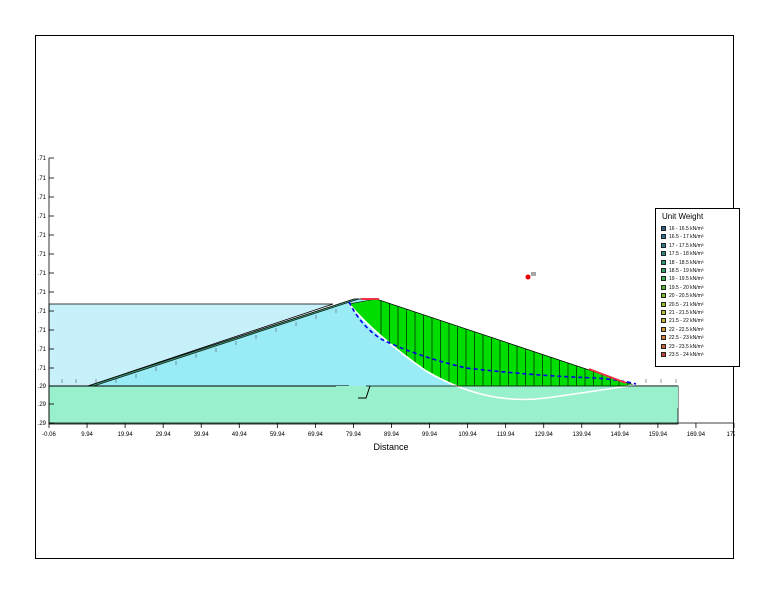 This screenshot has height=594, width=768. I want to click on x-tick-label: 109.94, so click(467, 435).